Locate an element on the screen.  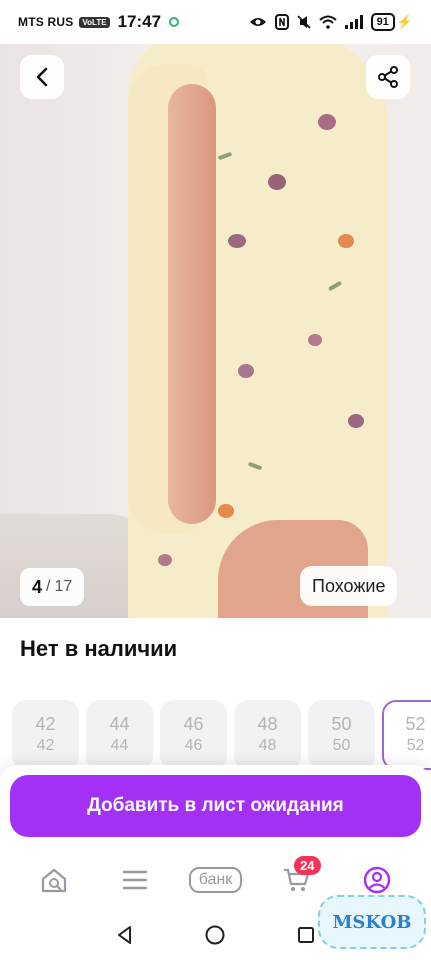
tab-bank: банк is located at coordinates (215, 880).